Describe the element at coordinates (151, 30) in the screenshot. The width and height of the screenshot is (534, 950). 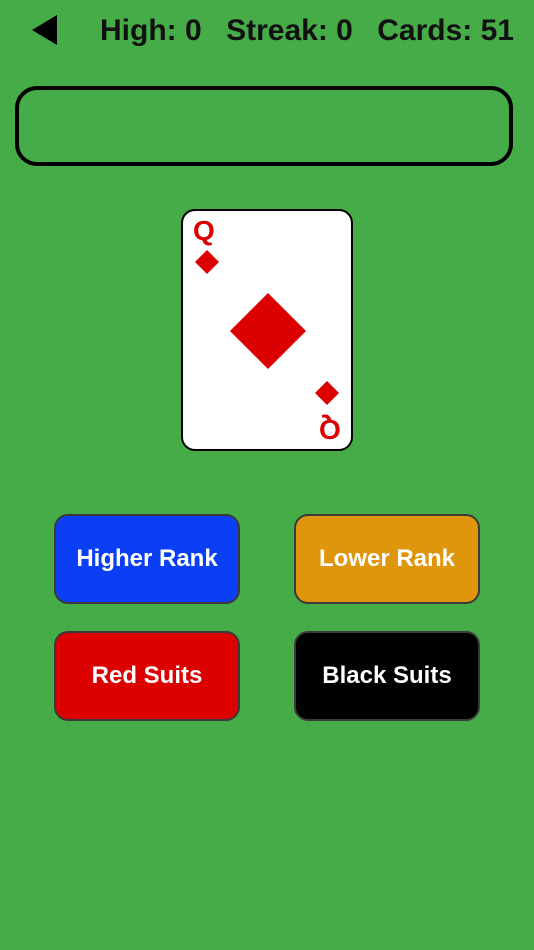
I see `high-score: High: 0` at that location.